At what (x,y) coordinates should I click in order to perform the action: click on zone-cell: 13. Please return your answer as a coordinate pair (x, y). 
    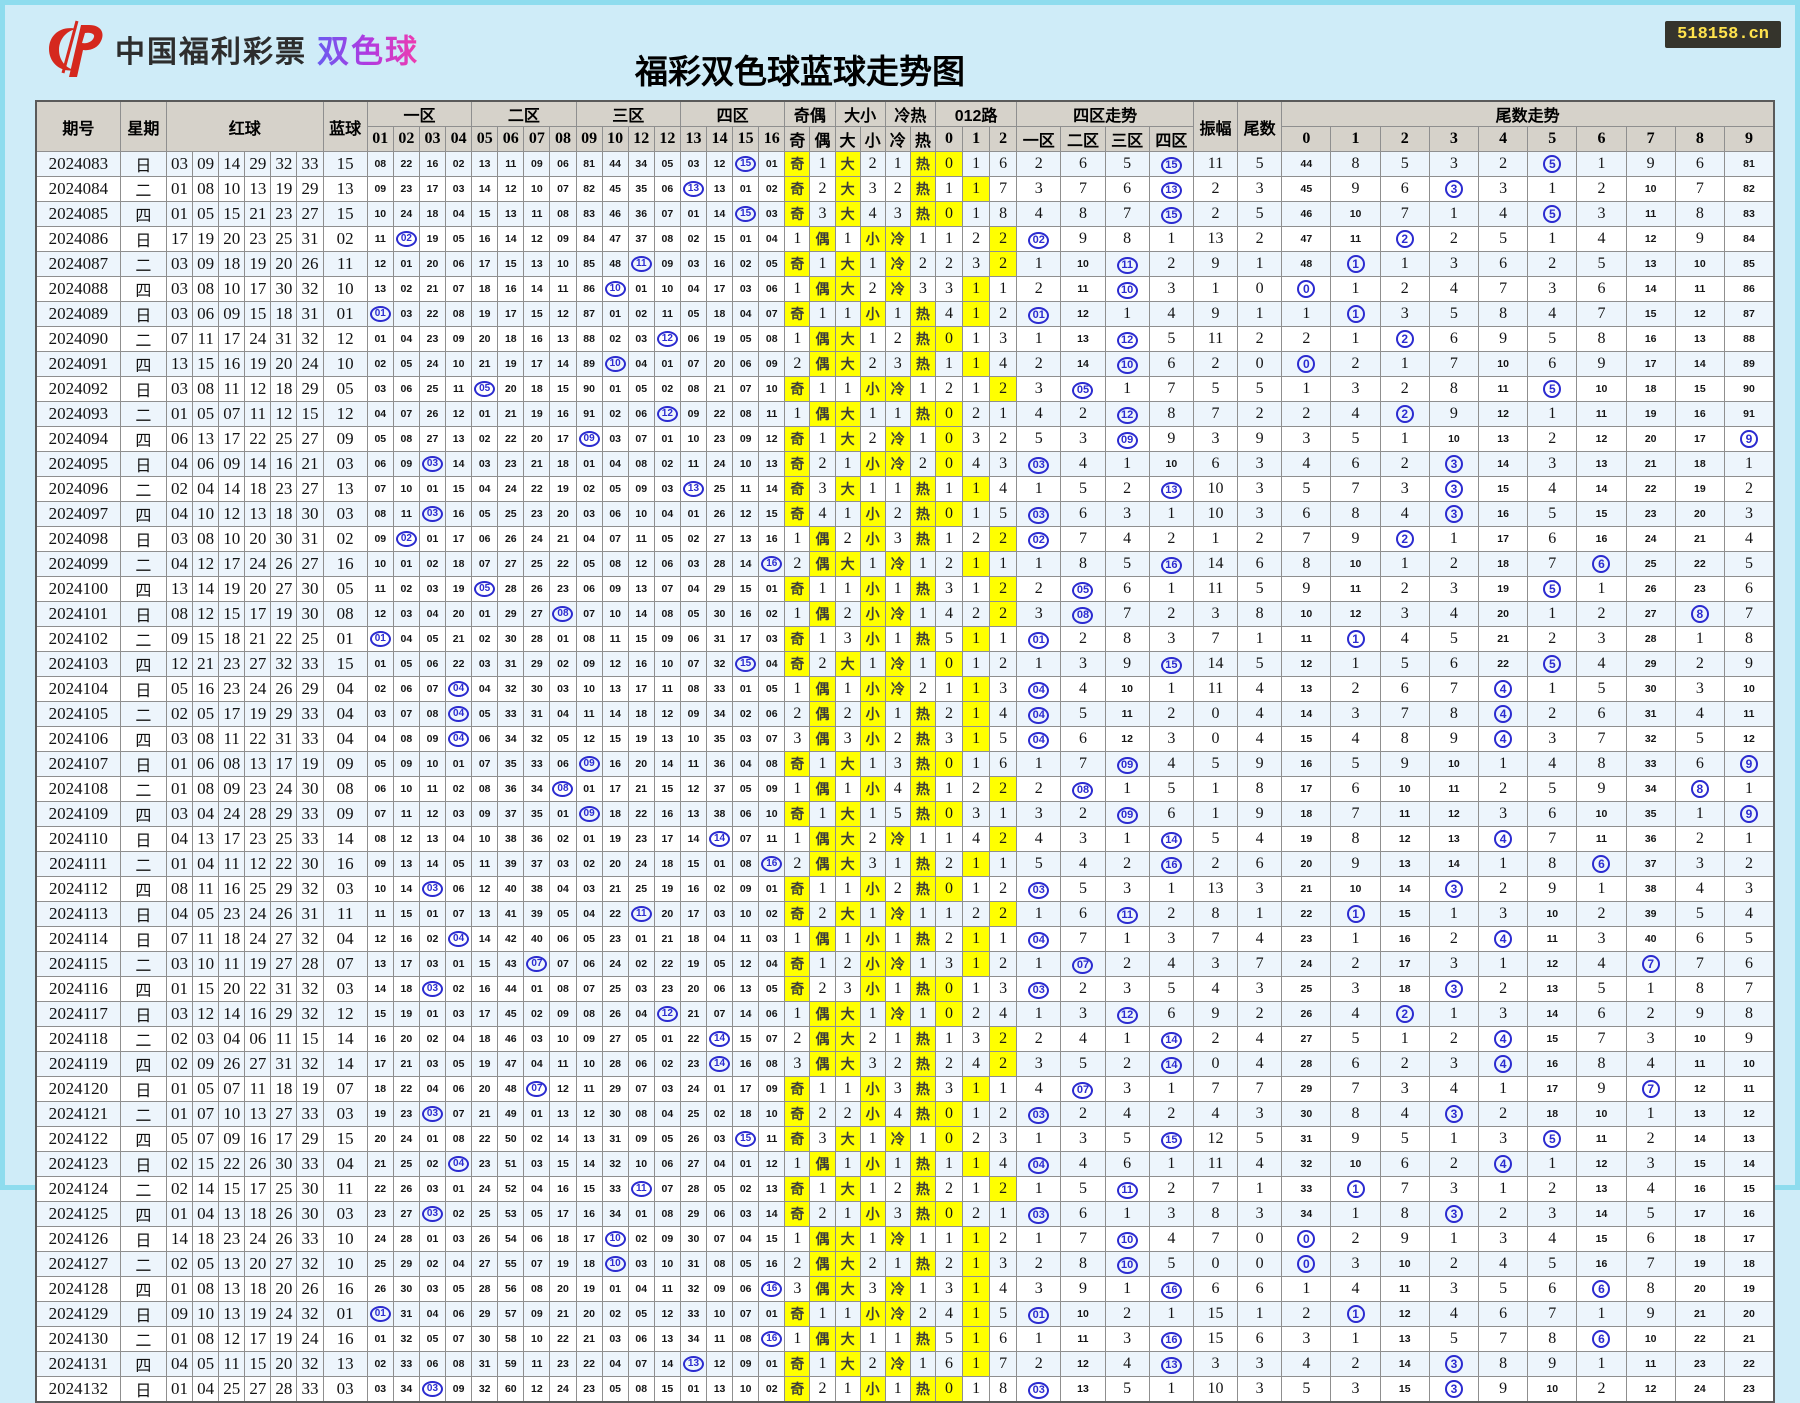
    Looking at the image, I should click on (720, 1389).